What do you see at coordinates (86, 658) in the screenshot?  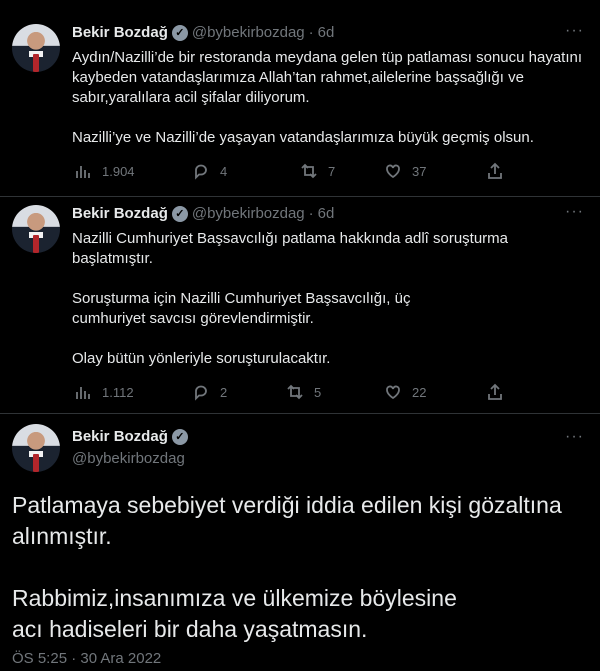 I see `tweet-timestamp: ÖS 5:25 · 30 Ara 2022` at bounding box center [86, 658].